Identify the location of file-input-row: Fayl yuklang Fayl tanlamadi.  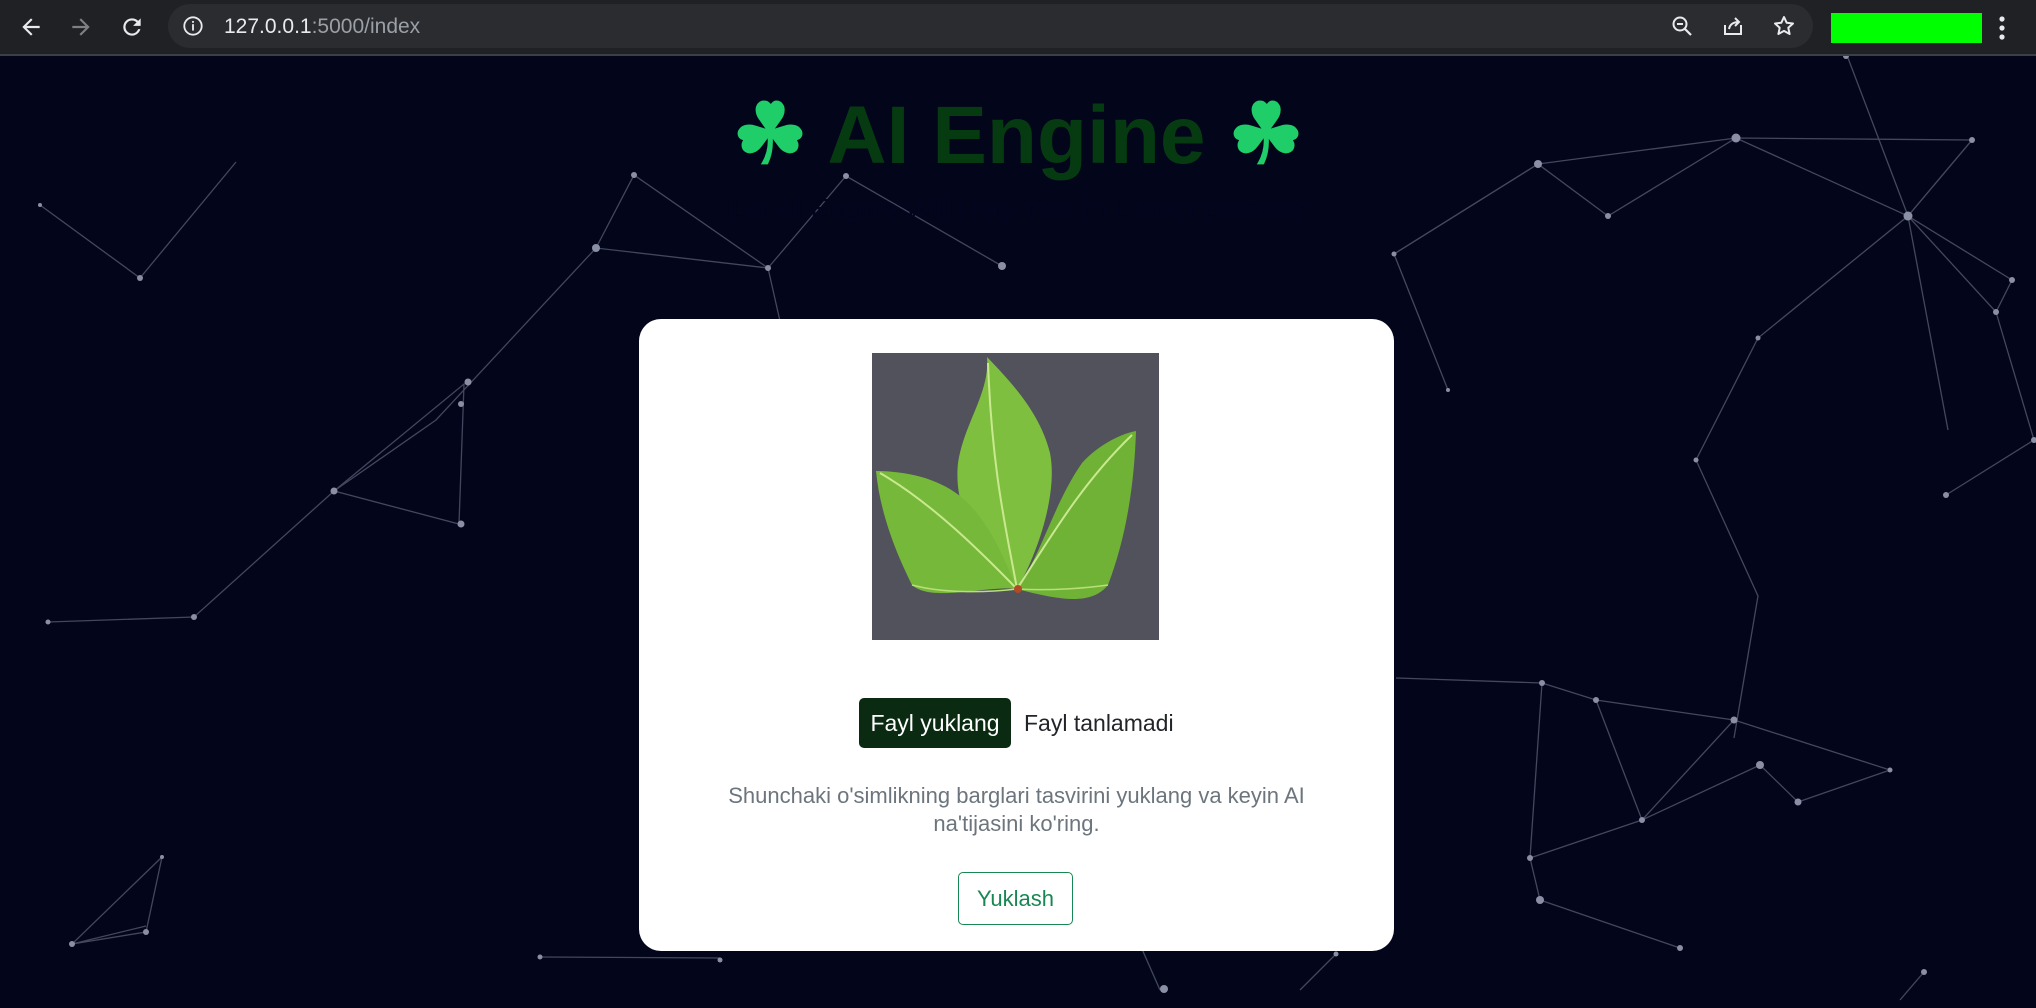
(1016, 723).